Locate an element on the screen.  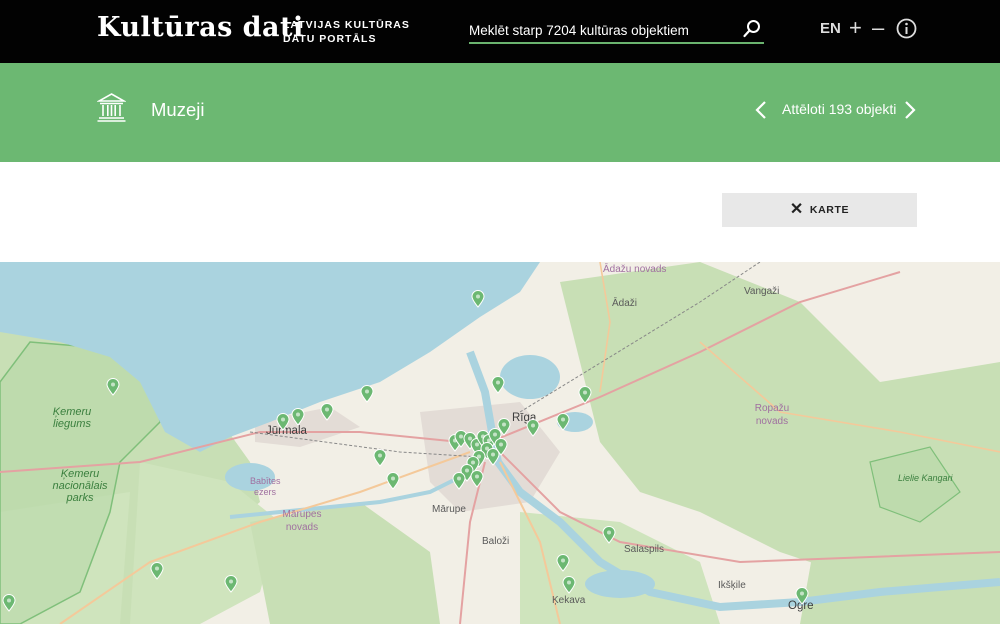
chevron-left-icon is located at coordinates (761, 110).